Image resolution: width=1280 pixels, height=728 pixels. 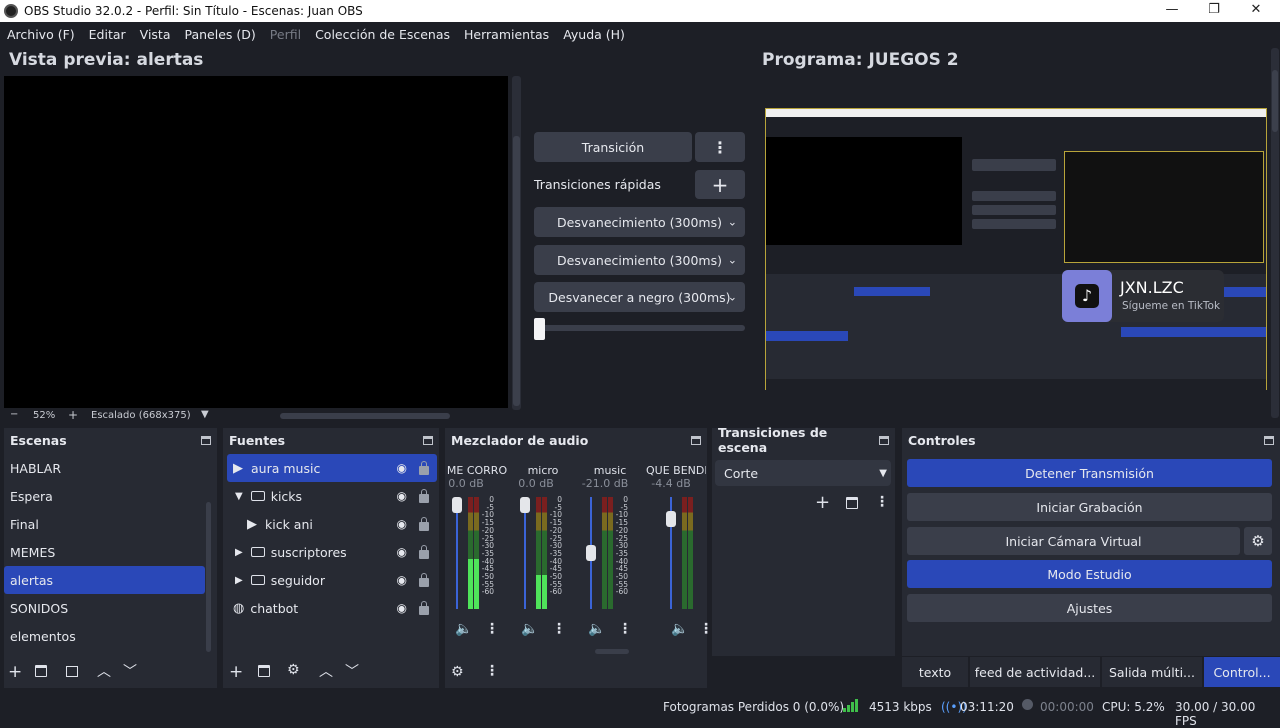 What do you see at coordinates (492, 671) in the screenshot?
I see `mixer-menu-icon: ⋮` at bounding box center [492, 671].